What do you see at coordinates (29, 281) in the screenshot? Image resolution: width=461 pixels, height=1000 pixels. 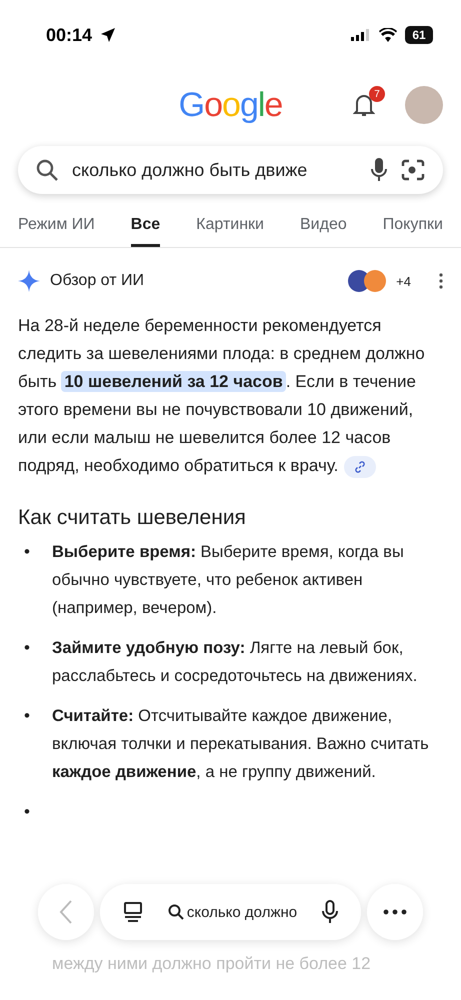 I see `sparkle-icon` at bounding box center [29, 281].